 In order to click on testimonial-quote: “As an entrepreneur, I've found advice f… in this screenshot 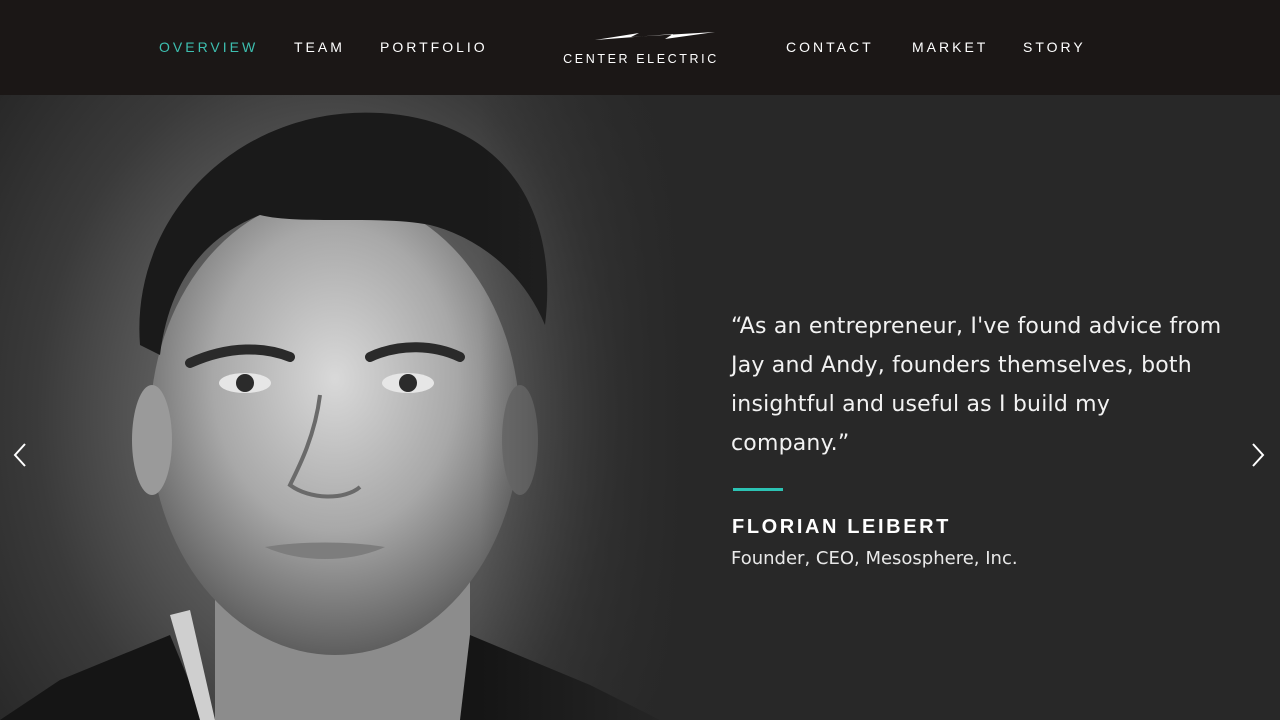, I will do `click(976, 385)`.